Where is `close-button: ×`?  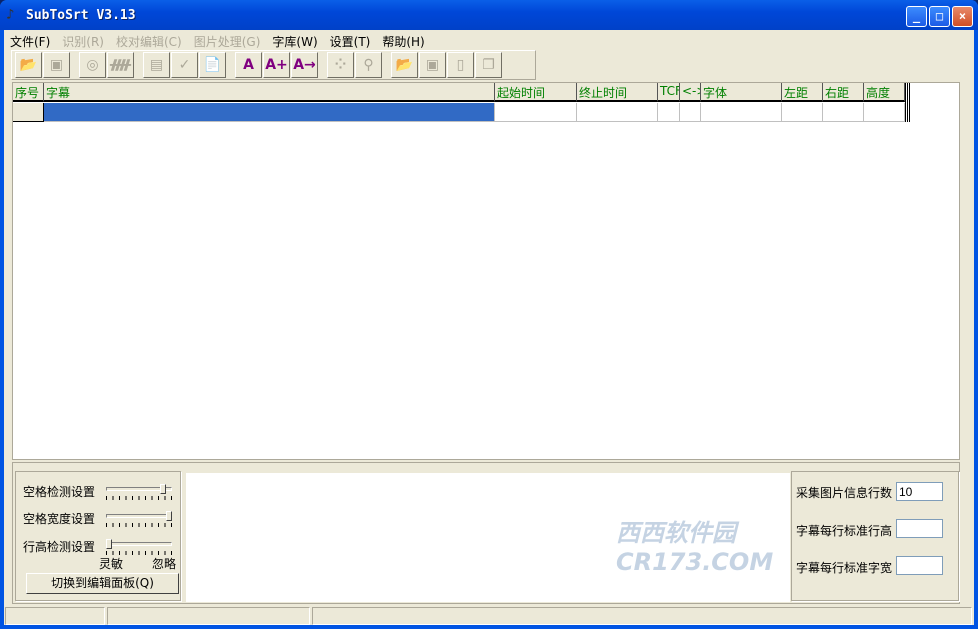 close-button: × is located at coordinates (962, 16).